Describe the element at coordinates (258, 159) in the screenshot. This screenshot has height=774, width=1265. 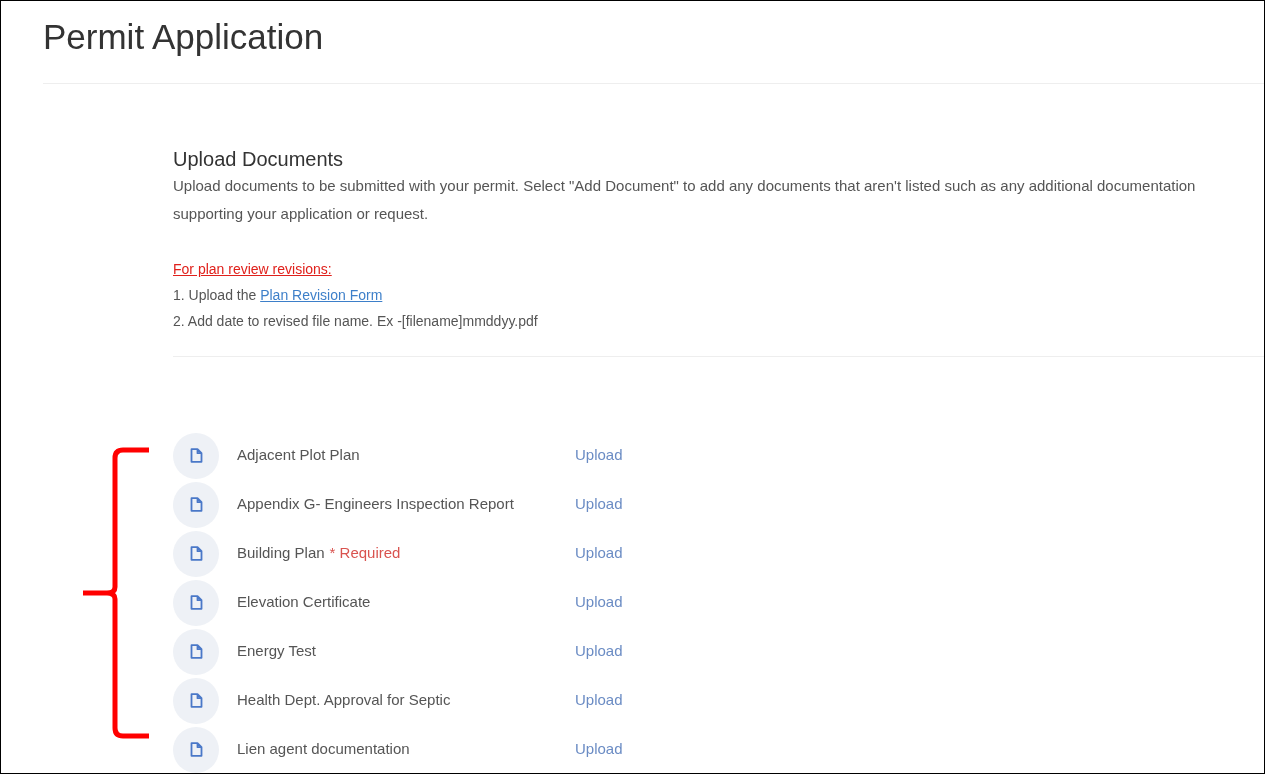
I see `section-title: Upload Documents` at that location.